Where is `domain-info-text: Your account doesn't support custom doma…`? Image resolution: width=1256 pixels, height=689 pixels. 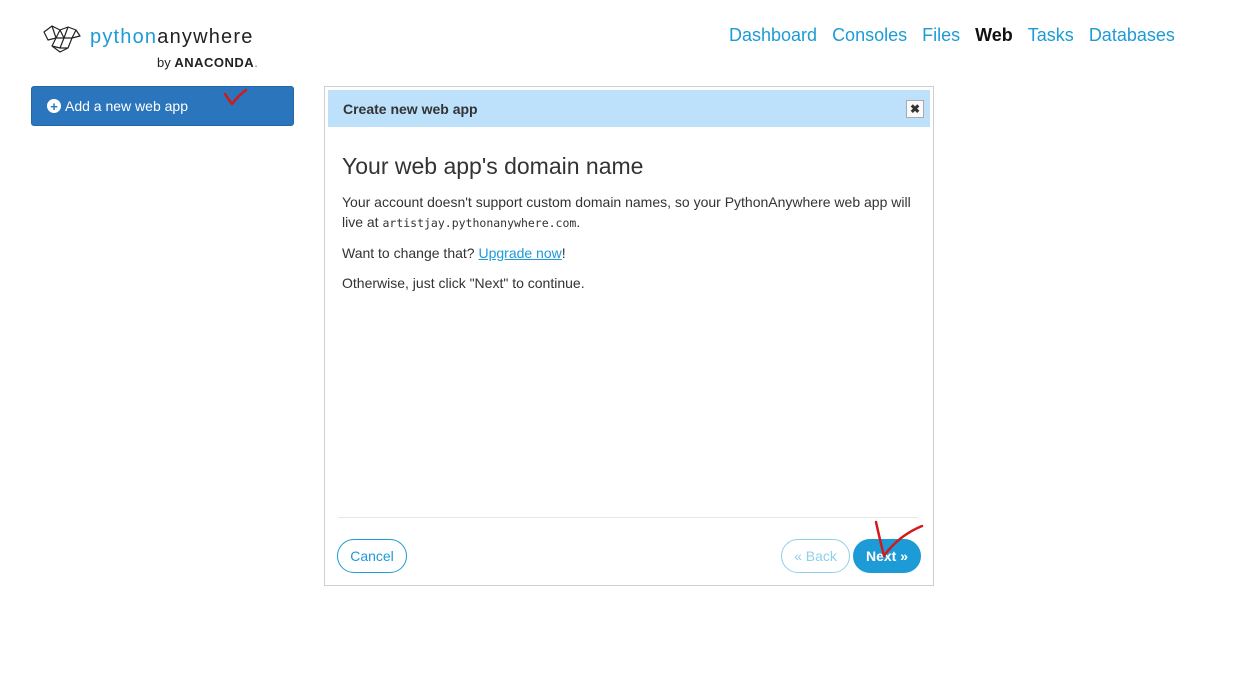
domain-info-text: Your account doesn't support custom doma… is located at coordinates (626, 212).